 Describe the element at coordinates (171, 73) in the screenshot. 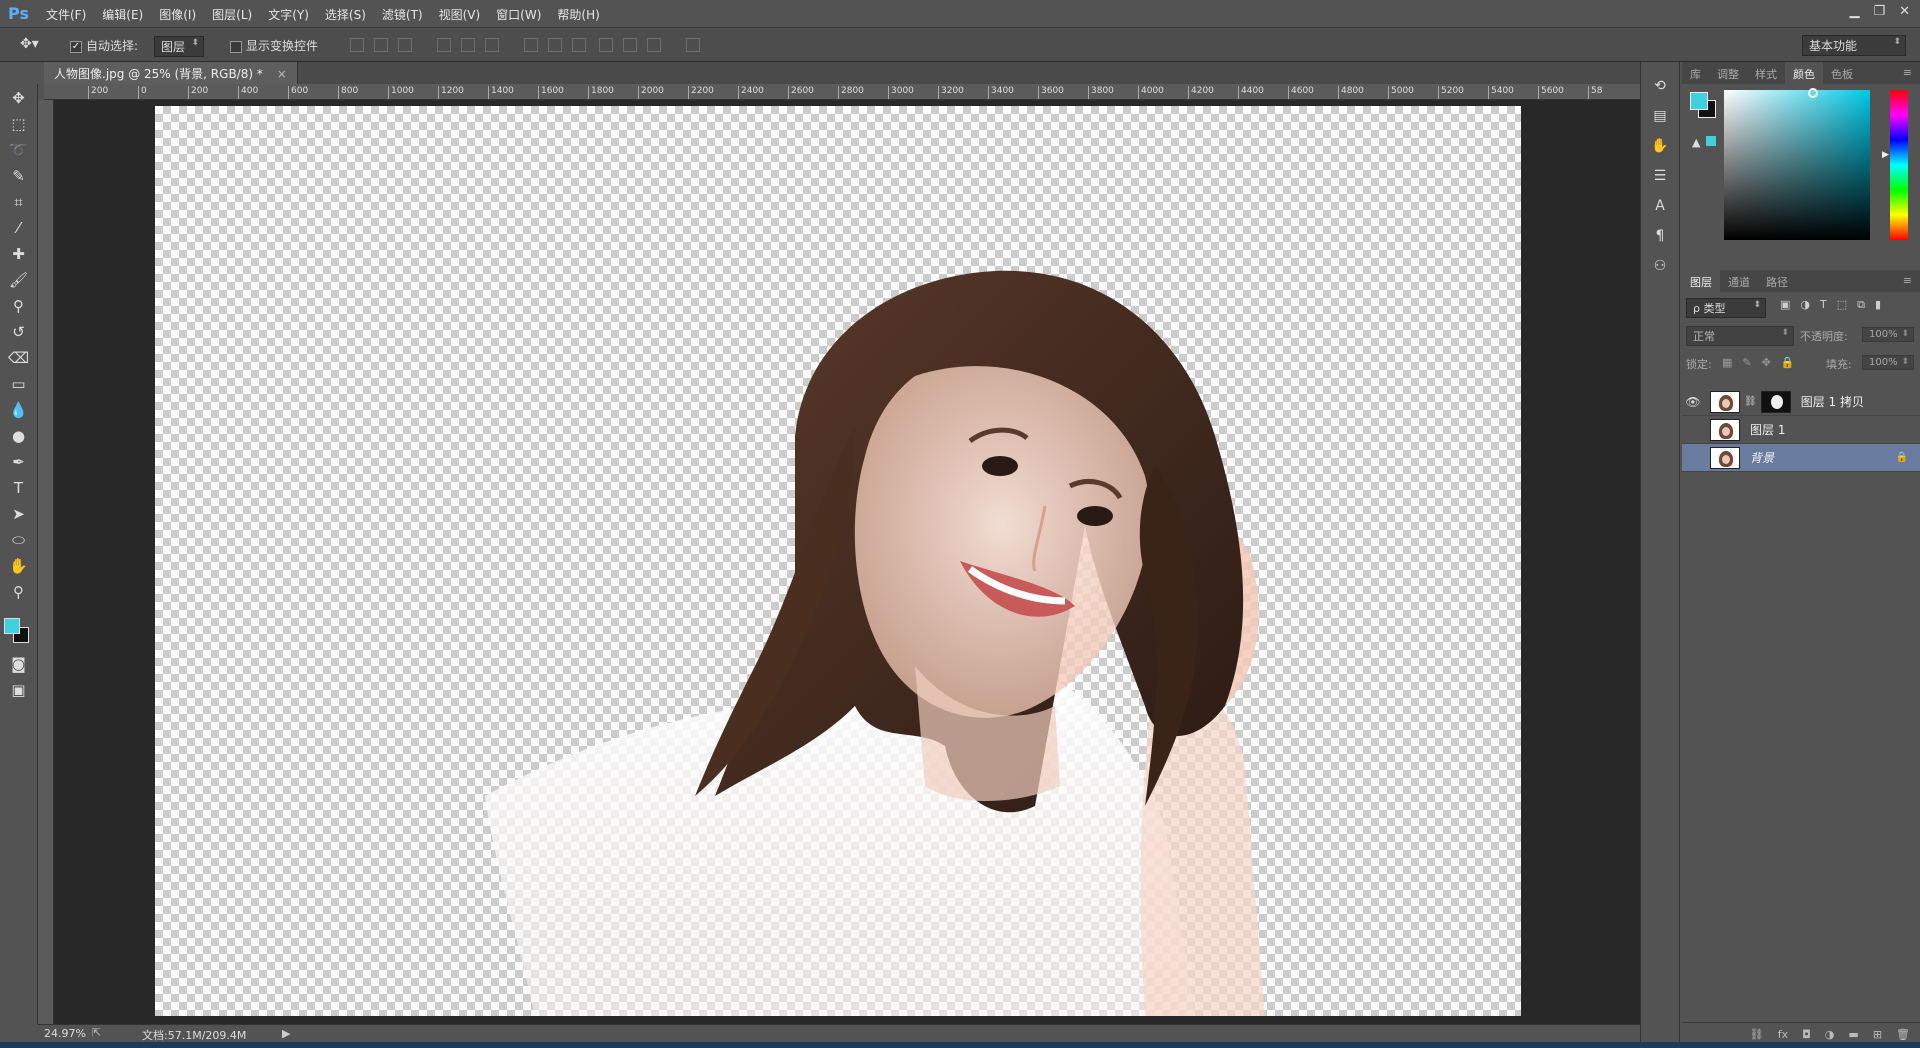

I see `document-tab: 人物图像.jpg @ 25% (背景, RGB/8) * ×` at that location.